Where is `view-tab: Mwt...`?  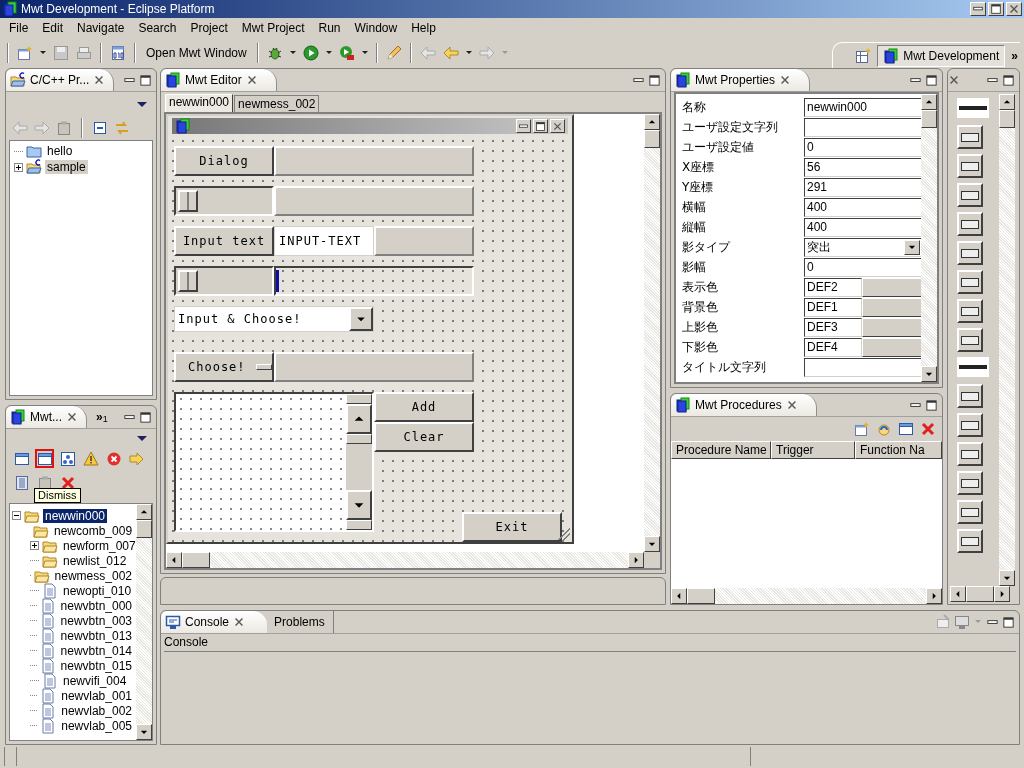
view-tab: Mwt... is located at coordinates (46, 417).